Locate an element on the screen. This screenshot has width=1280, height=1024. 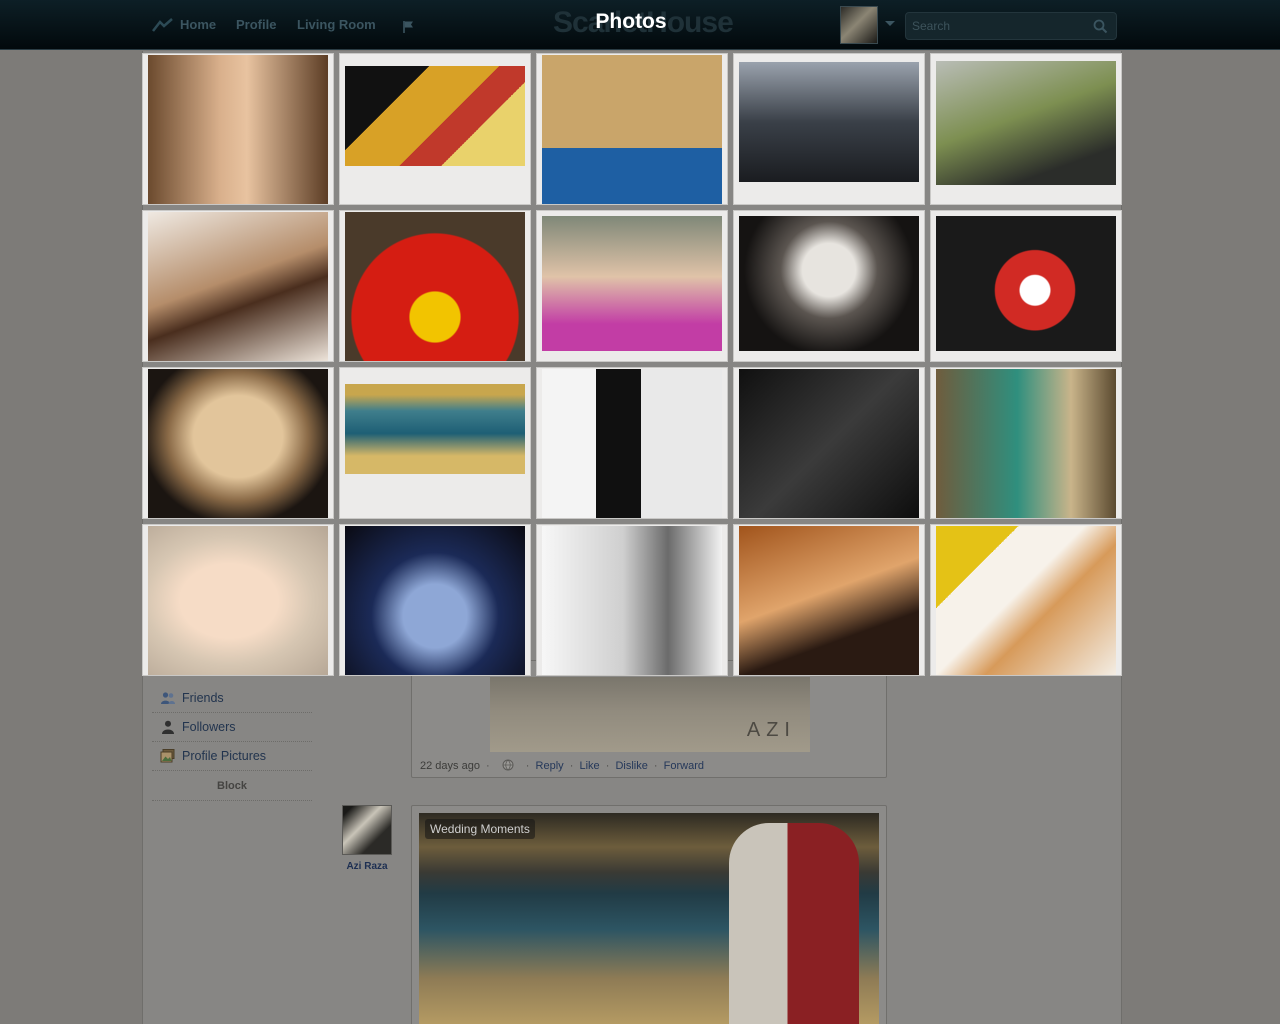
friends-icon is located at coordinates (168, 698).